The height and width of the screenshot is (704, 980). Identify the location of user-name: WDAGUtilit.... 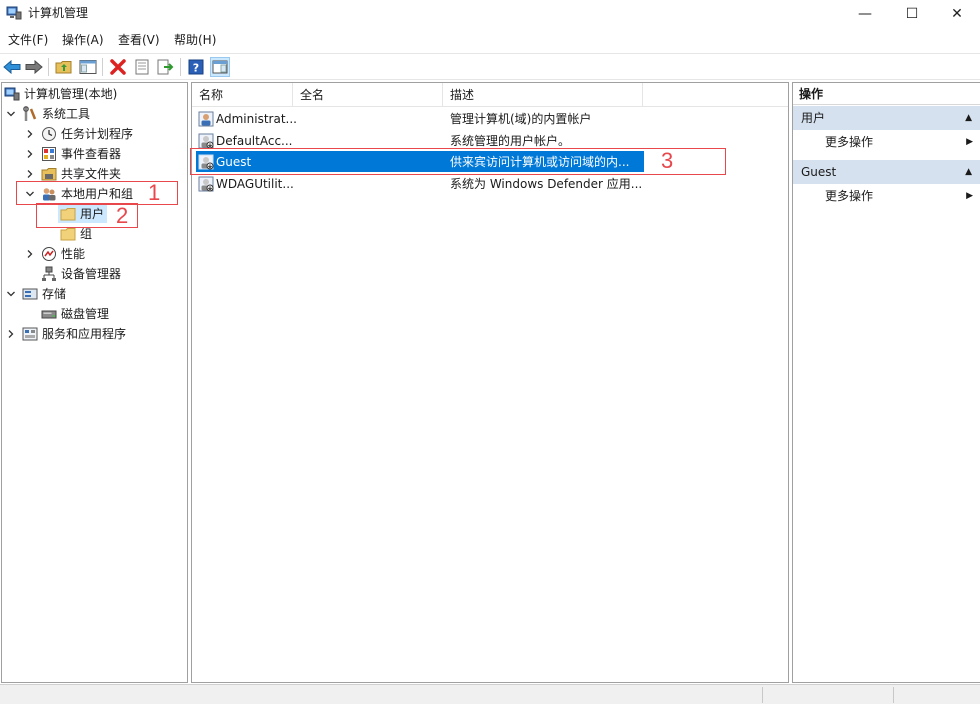
(255, 184).